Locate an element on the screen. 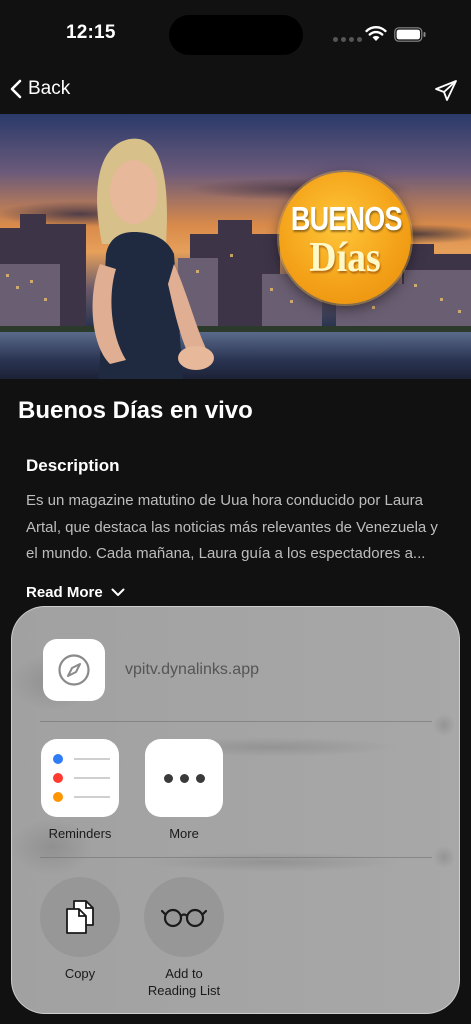 The width and height of the screenshot is (471, 1024). more-button: More is located at coordinates (184, 790).